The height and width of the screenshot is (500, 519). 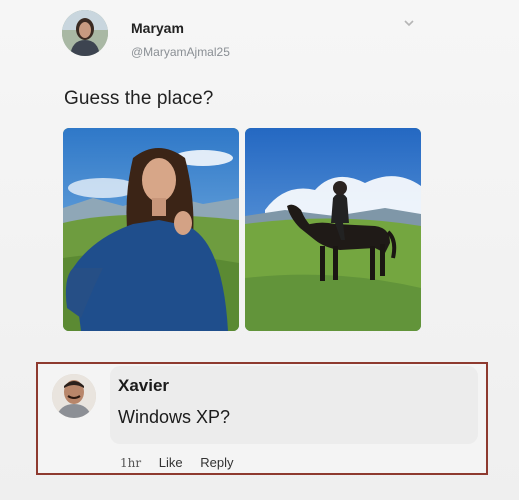 I want to click on author-name: Maryam, so click(x=157, y=28).